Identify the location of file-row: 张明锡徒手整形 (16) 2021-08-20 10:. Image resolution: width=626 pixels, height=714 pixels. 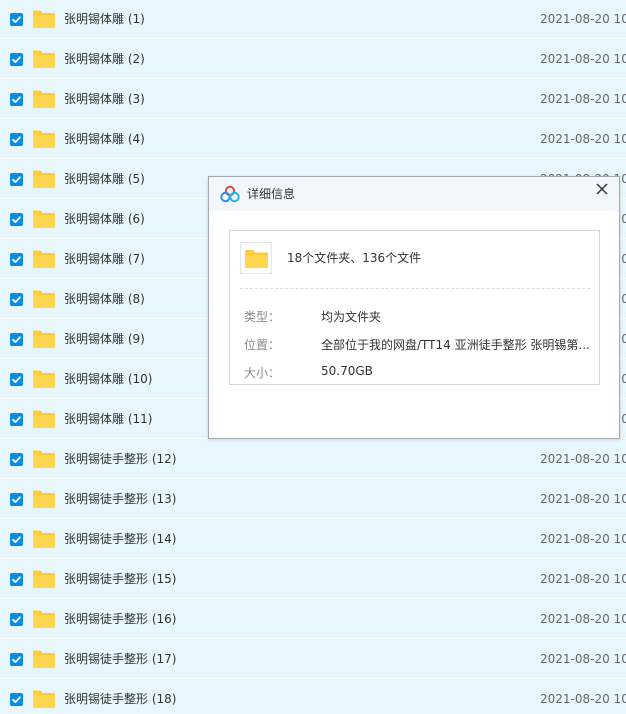
(313, 619).